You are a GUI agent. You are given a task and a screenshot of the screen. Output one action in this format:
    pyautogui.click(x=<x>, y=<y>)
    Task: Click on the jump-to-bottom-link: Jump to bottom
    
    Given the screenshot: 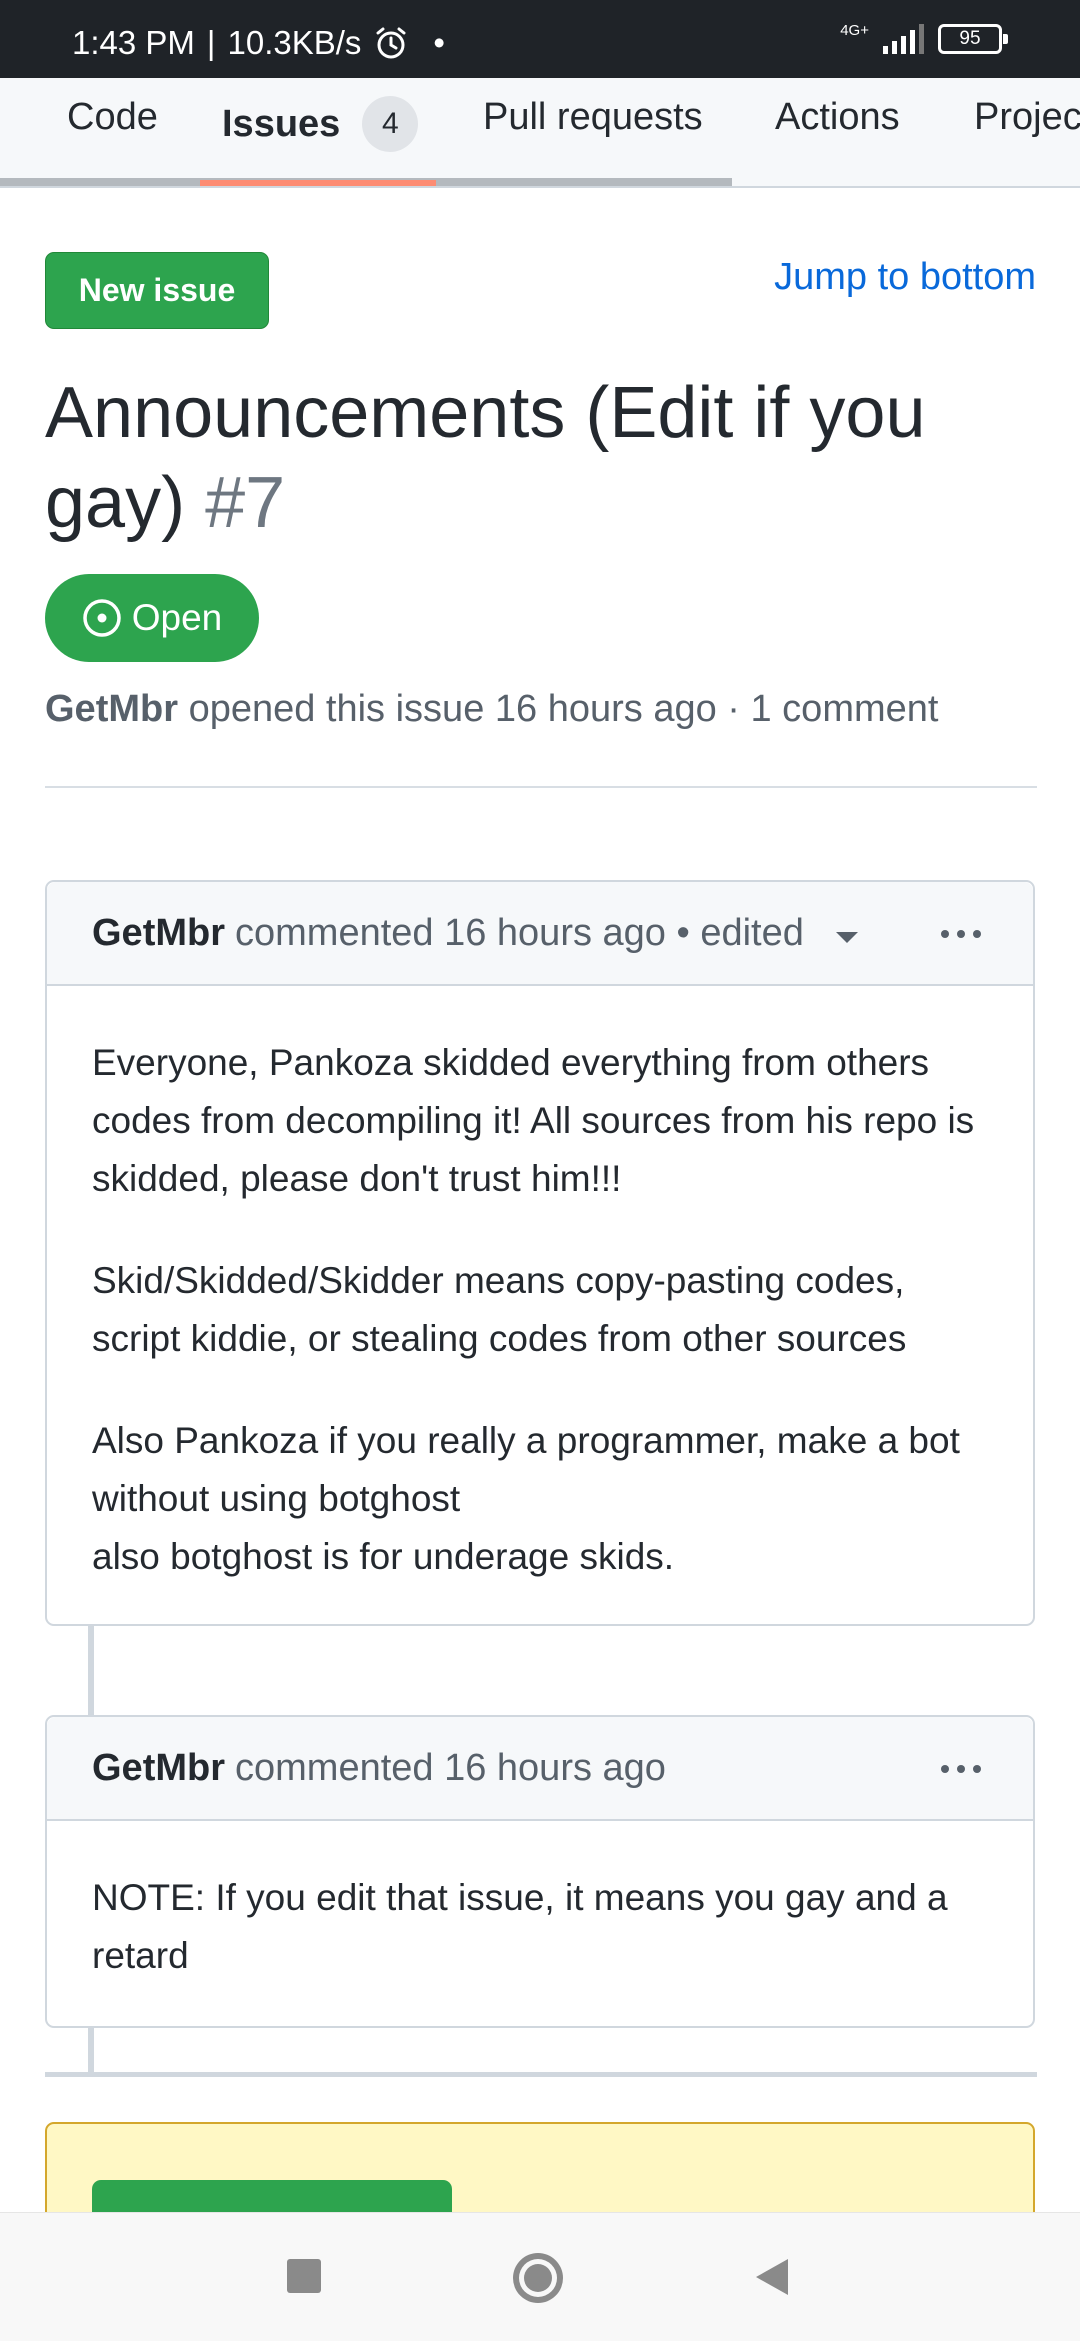 What is the action you would take?
    pyautogui.click(x=905, y=277)
    